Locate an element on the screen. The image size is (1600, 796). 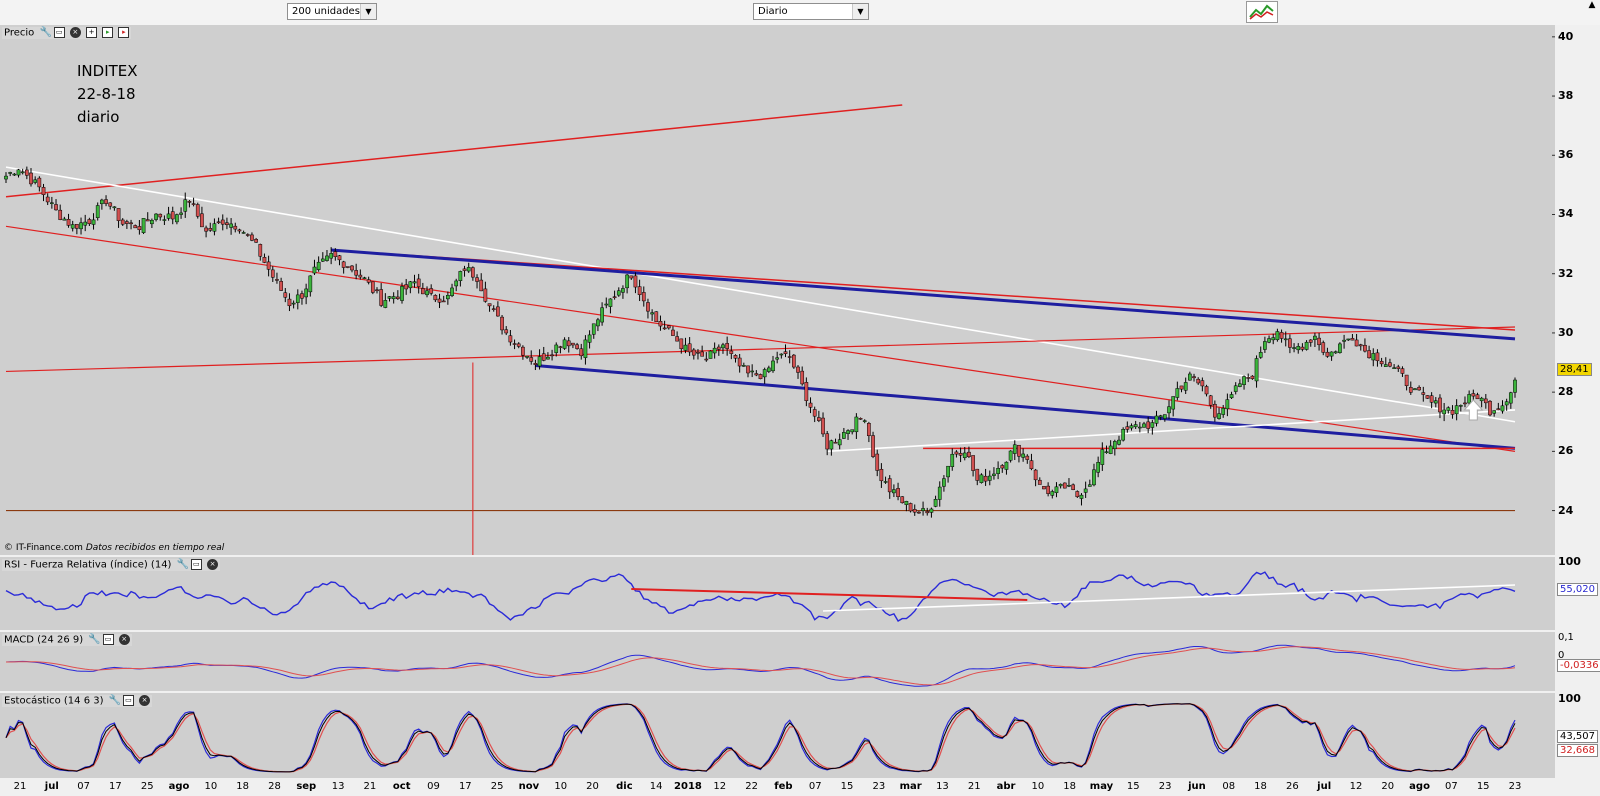
macd-line is located at coordinates (760, 665).